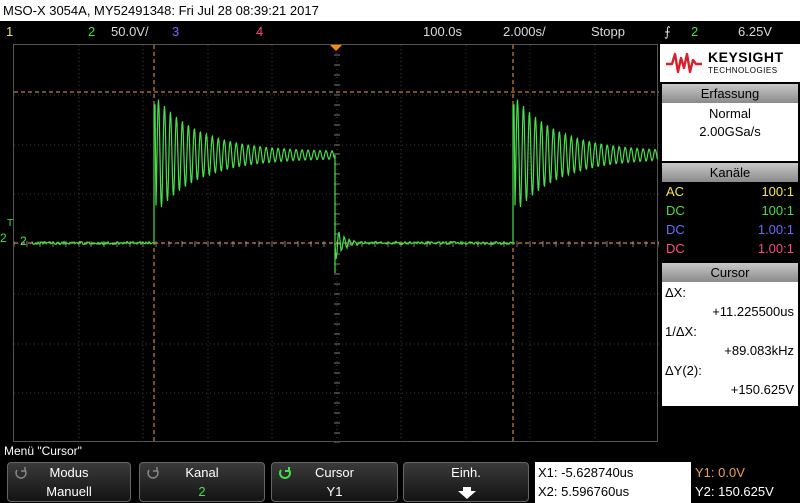 This screenshot has height=503, width=800. What do you see at coordinates (730, 113) in the screenshot?
I see `acquisition-mode: Normal` at bounding box center [730, 113].